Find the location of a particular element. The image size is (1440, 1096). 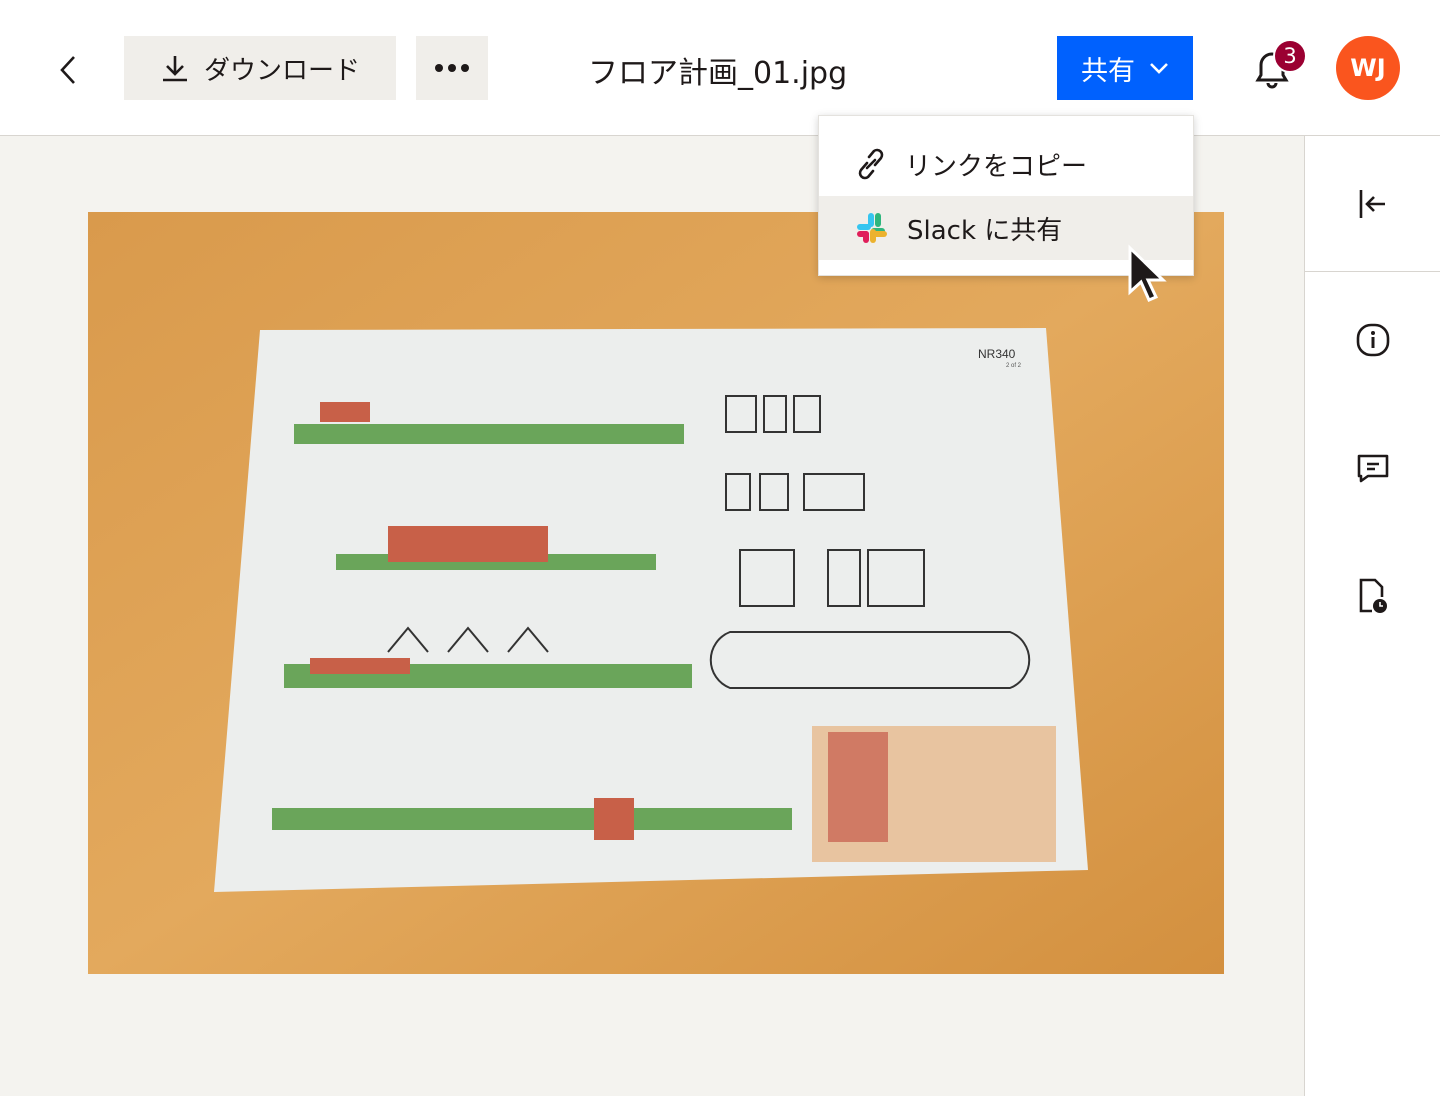

menu-item-label: リンクをコピー is located at coordinates (996, 166).